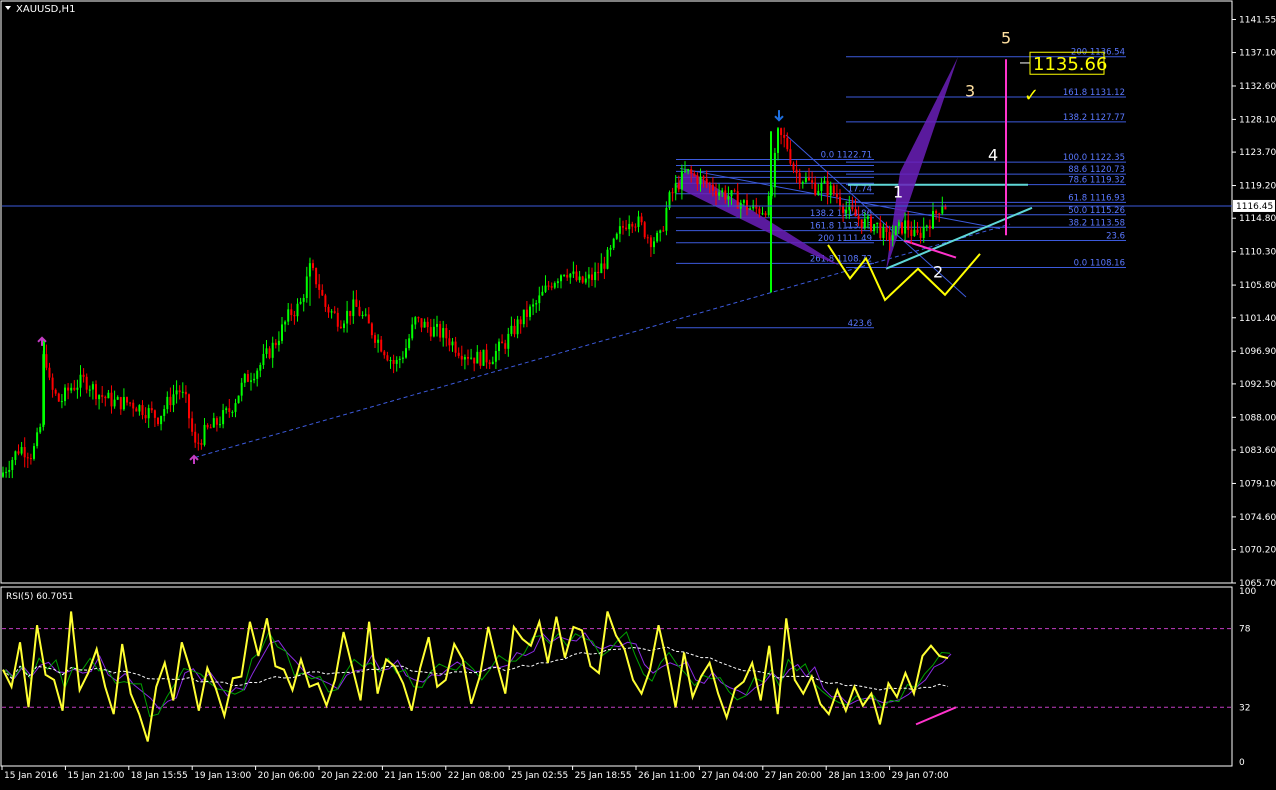  I want to click on wave-label-5: 5, so click(1006, 38).